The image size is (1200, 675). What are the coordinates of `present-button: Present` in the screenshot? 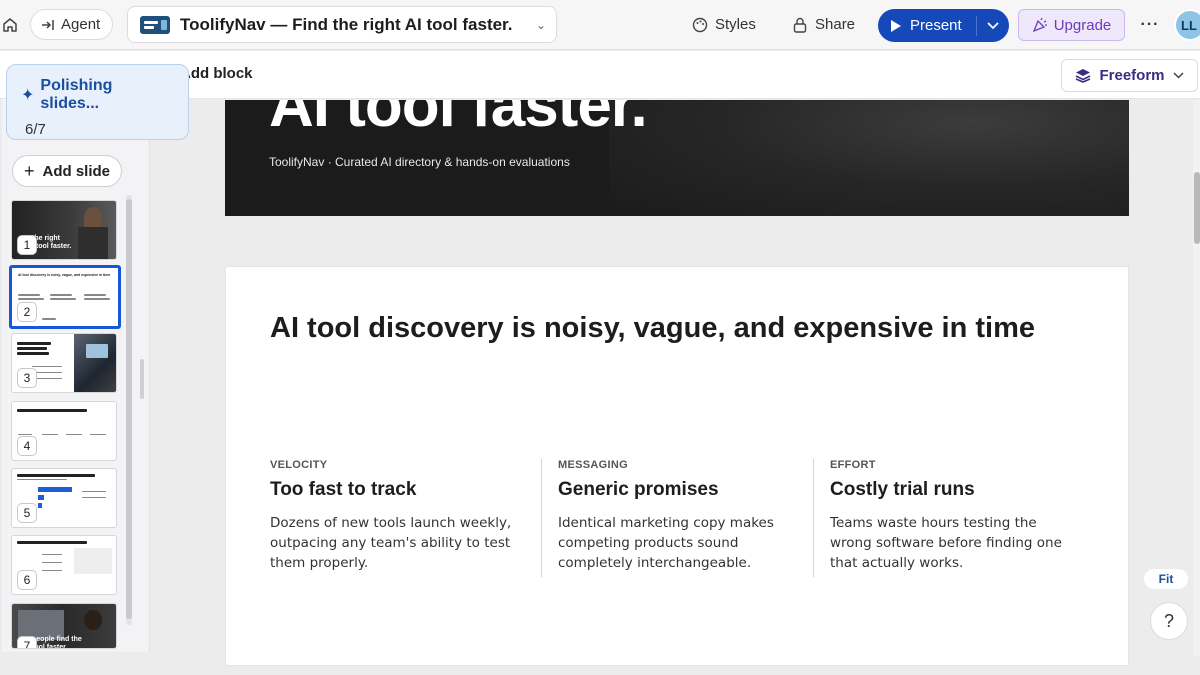 It's located at (943, 25).